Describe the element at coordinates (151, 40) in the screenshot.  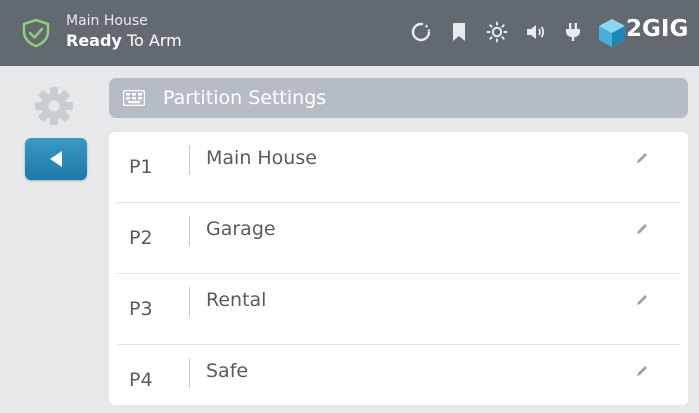
I see `arm-status-rest: To Arm` at that location.